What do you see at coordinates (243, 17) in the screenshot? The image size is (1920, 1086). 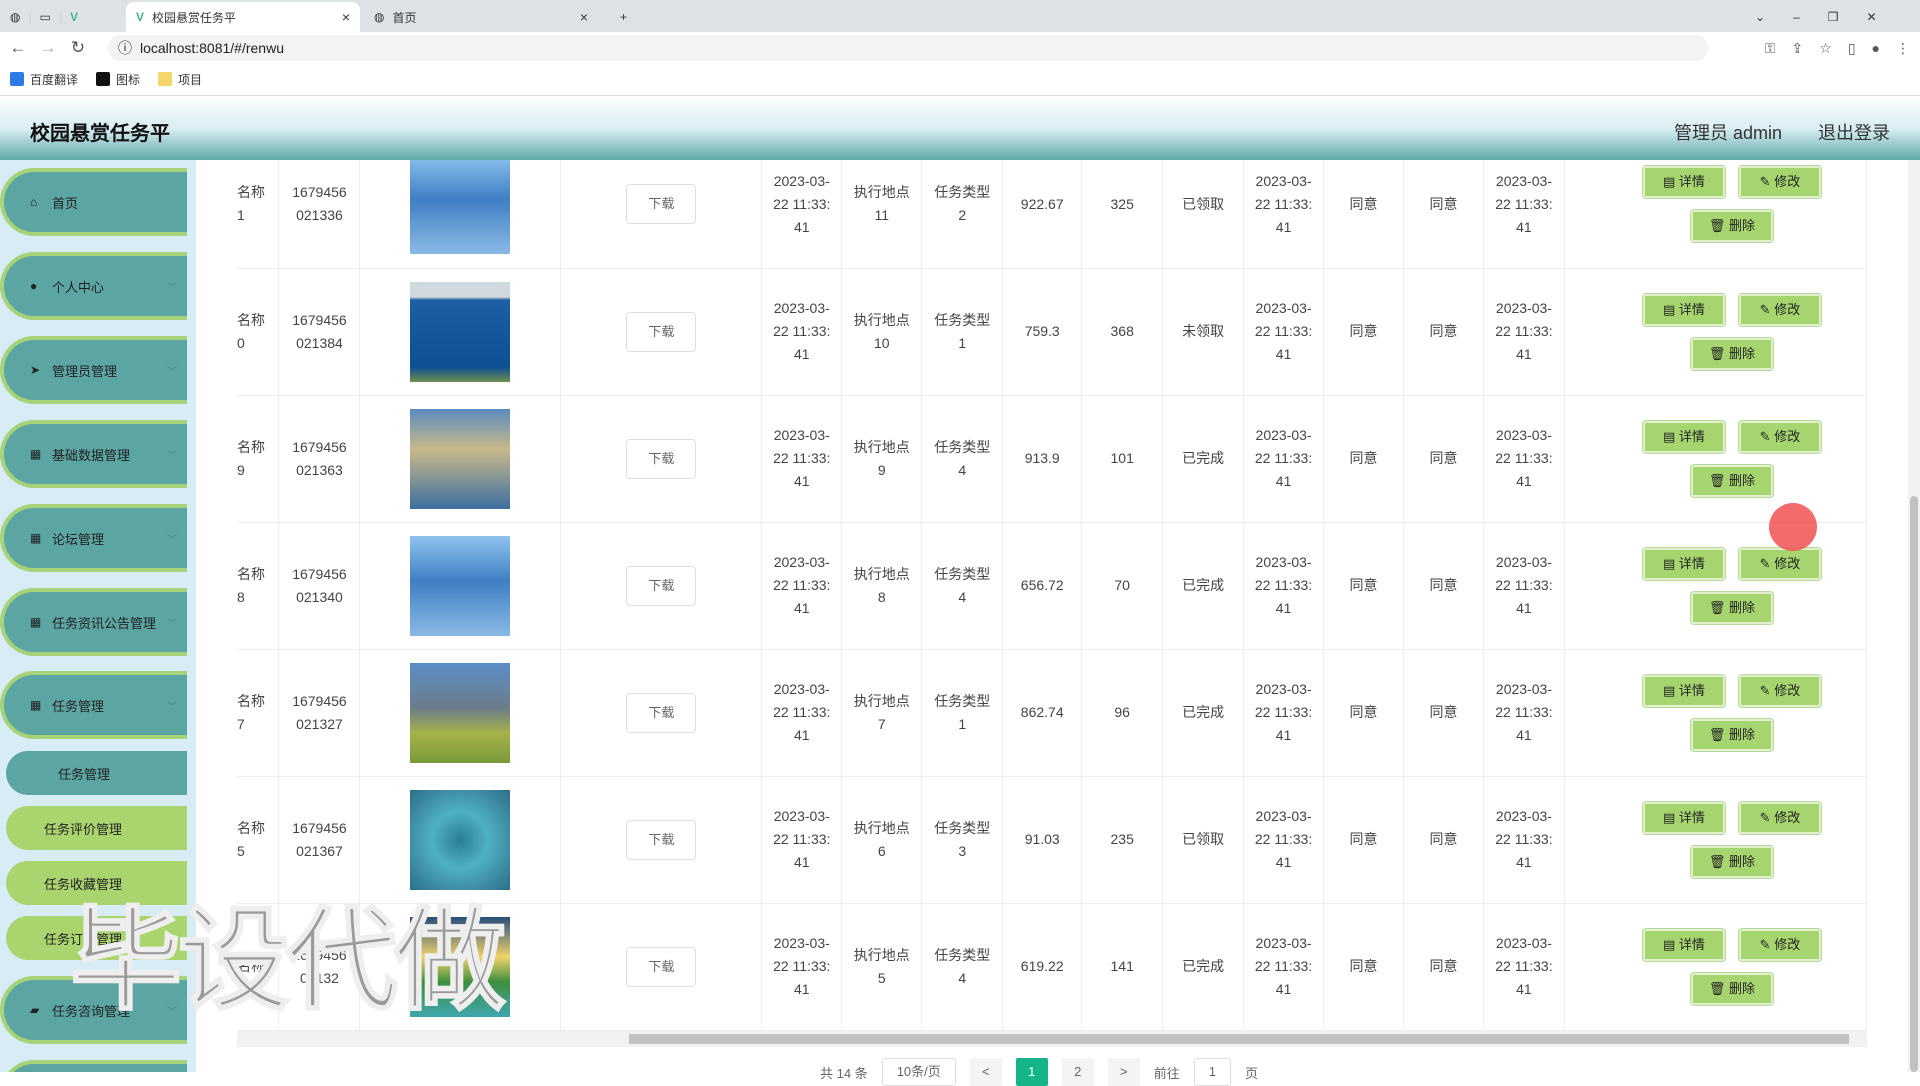 I see `tab-active: V 校园悬赏任务平 ×` at bounding box center [243, 17].